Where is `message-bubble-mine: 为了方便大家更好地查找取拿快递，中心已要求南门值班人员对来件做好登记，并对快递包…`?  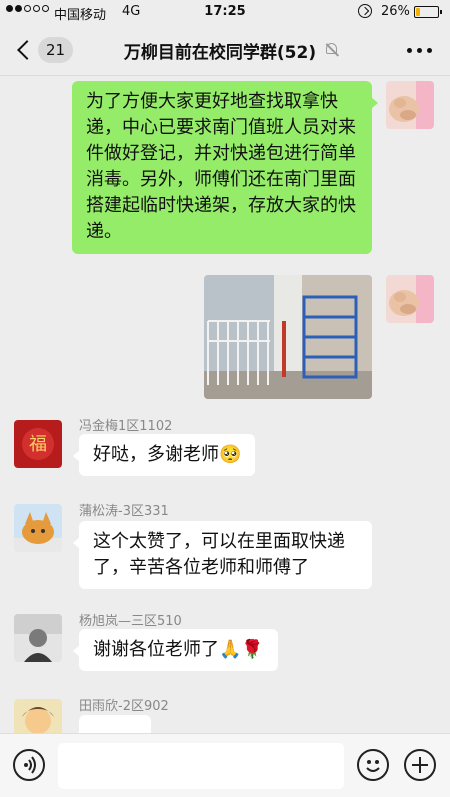 message-bubble-mine: 为了方便大家更好地查找取拿快递，中心已要求南门值班人员对来件做好登记，并对快递包… is located at coordinates (225, 167).